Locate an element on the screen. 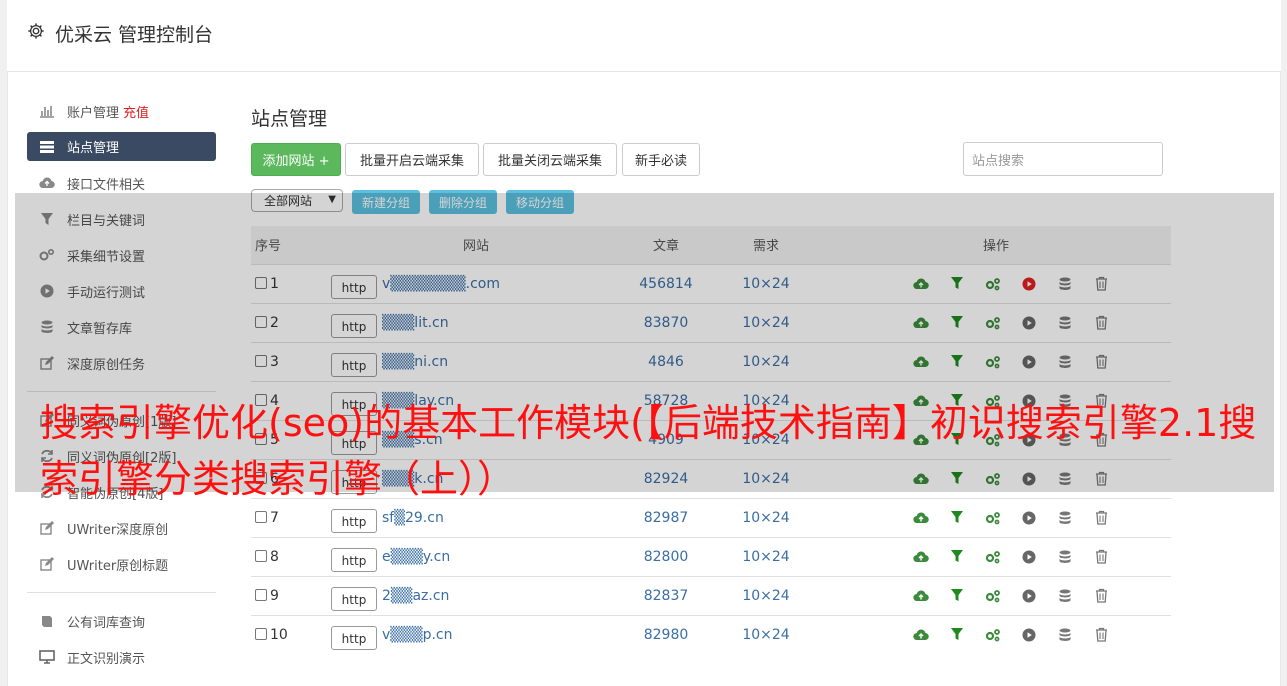  site-domain-link: v▒▒▒p.cn is located at coordinates (417, 635).